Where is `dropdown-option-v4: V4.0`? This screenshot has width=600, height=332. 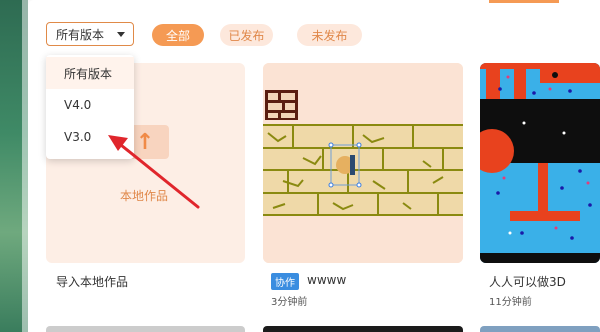 dropdown-option-v4: V4.0 is located at coordinates (90, 105).